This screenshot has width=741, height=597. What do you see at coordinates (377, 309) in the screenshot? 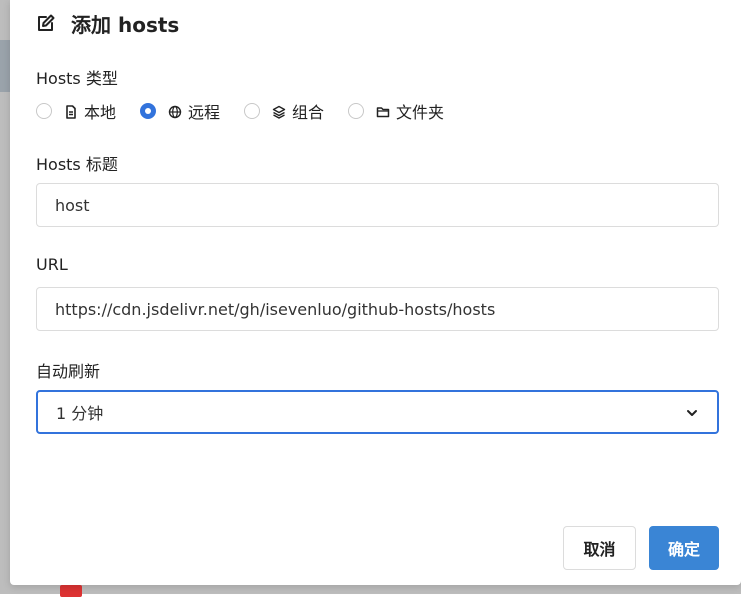
I see `url-input` at bounding box center [377, 309].